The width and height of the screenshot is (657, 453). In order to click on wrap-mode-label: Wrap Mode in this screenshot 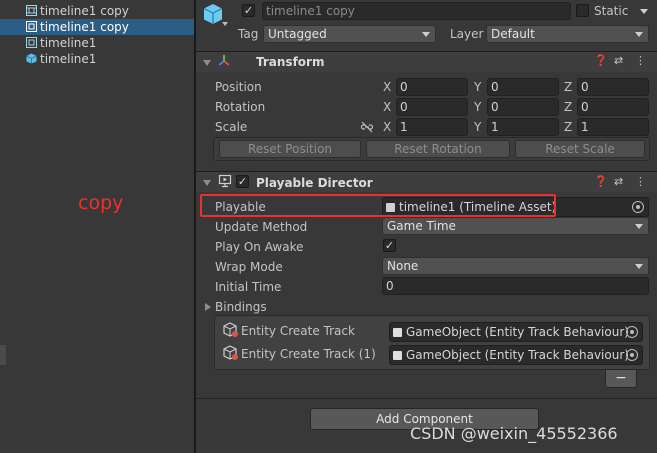, I will do `click(249, 267)`.